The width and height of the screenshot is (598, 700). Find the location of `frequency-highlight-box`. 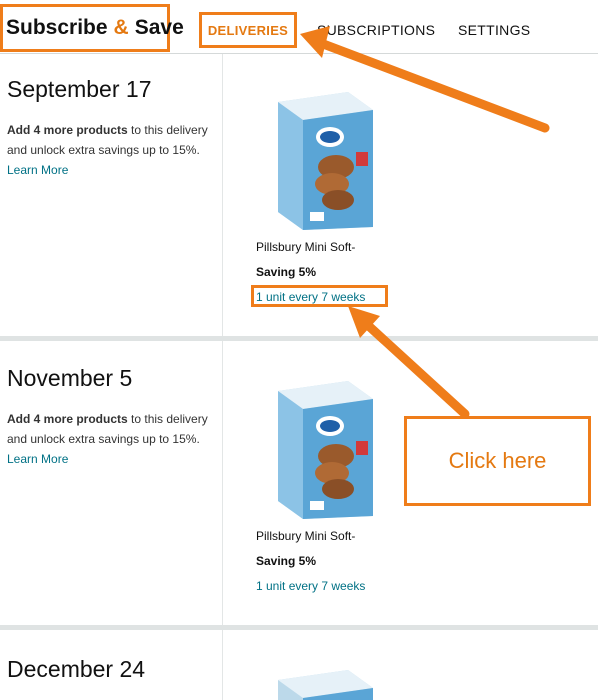

frequency-highlight-box is located at coordinates (319, 296).